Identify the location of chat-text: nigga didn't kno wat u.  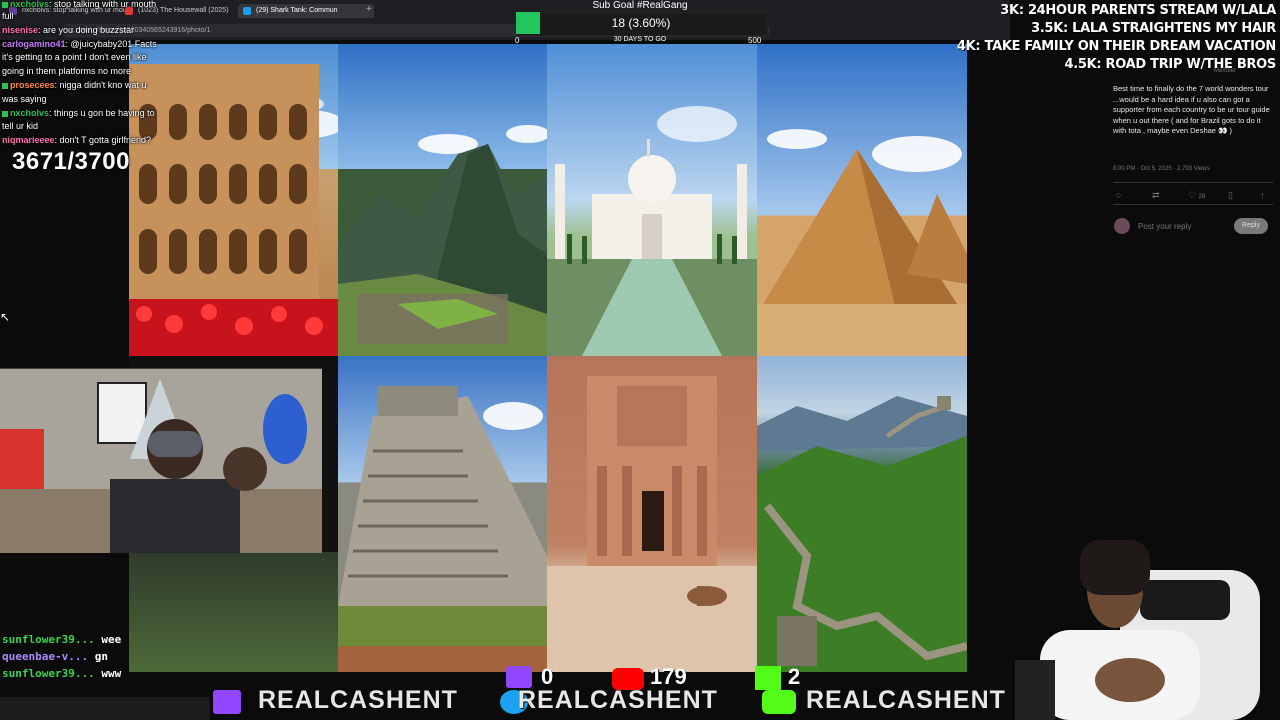
(103, 85).